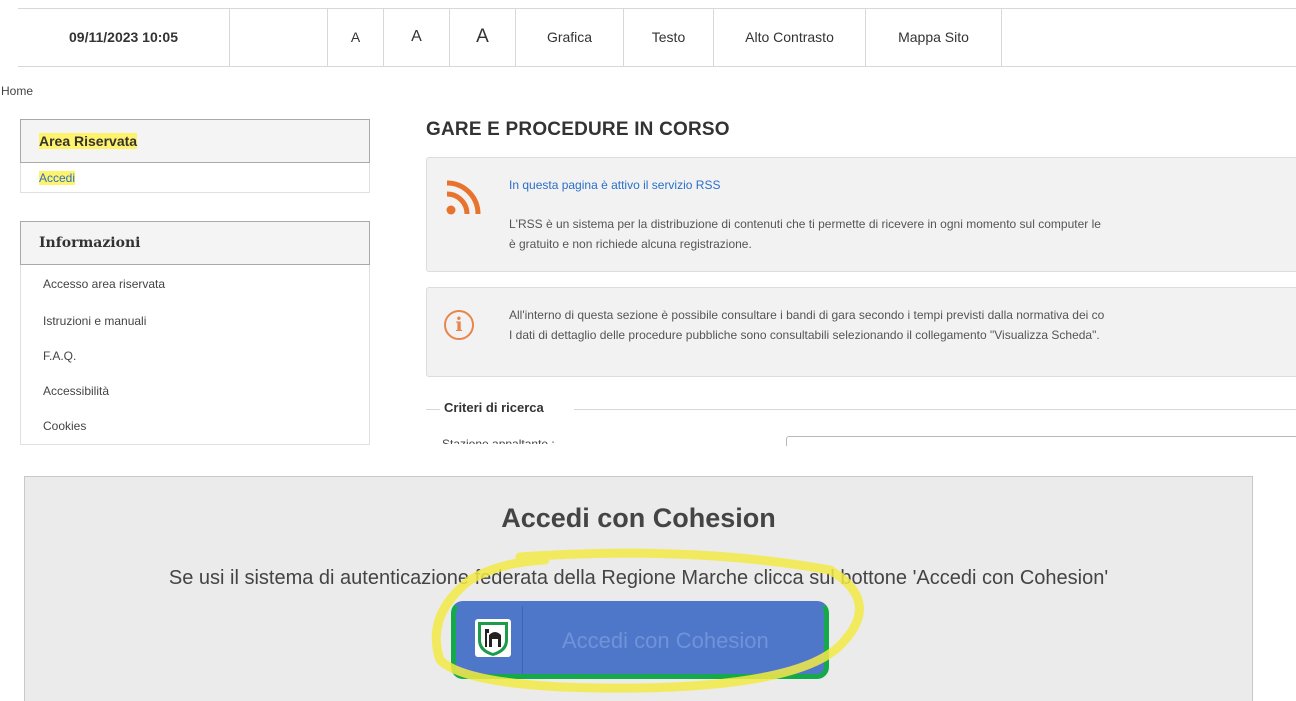 The height and width of the screenshot is (701, 1296). Describe the element at coordinates (64, 426) in the screenshot. I see `sidebar-item-cookies: Cookies` at that location.